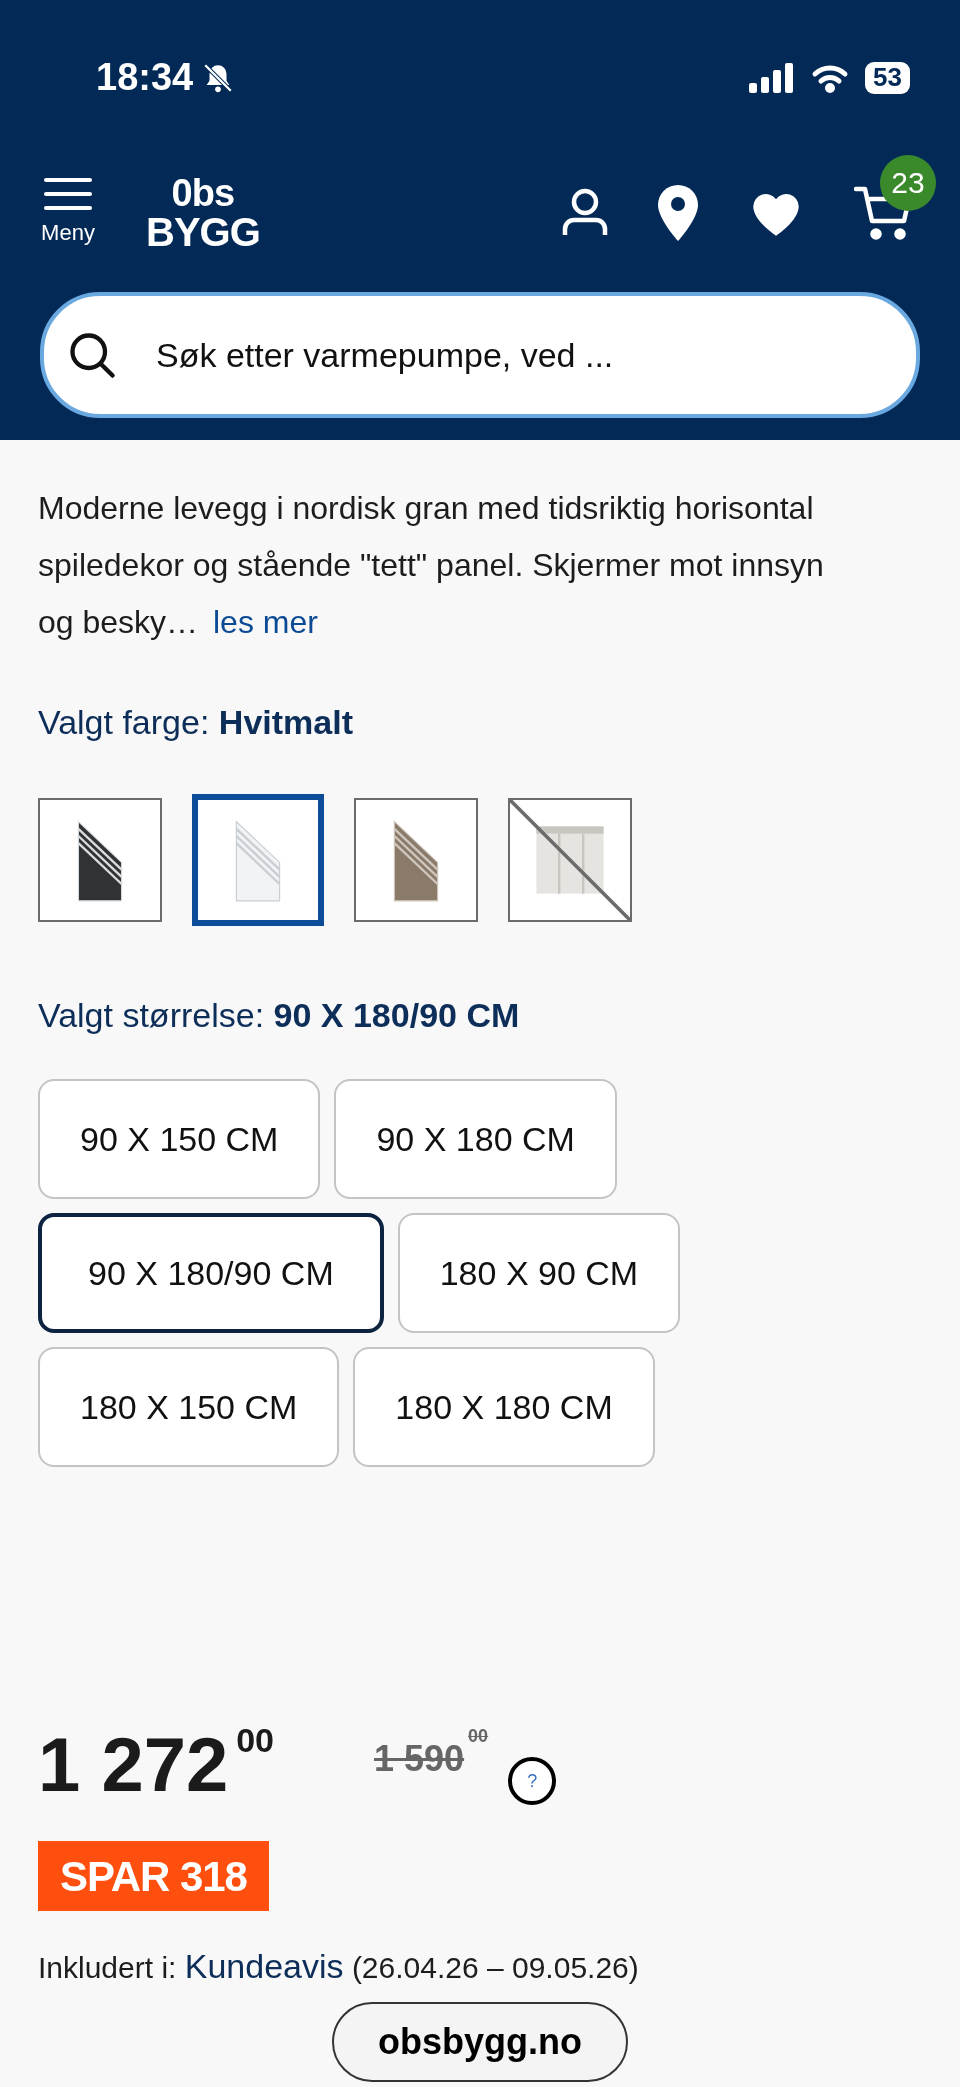 Image resolution: width=960 pixels, height=2087 pixels. I want to click on signal-icon, so click(772, 77).